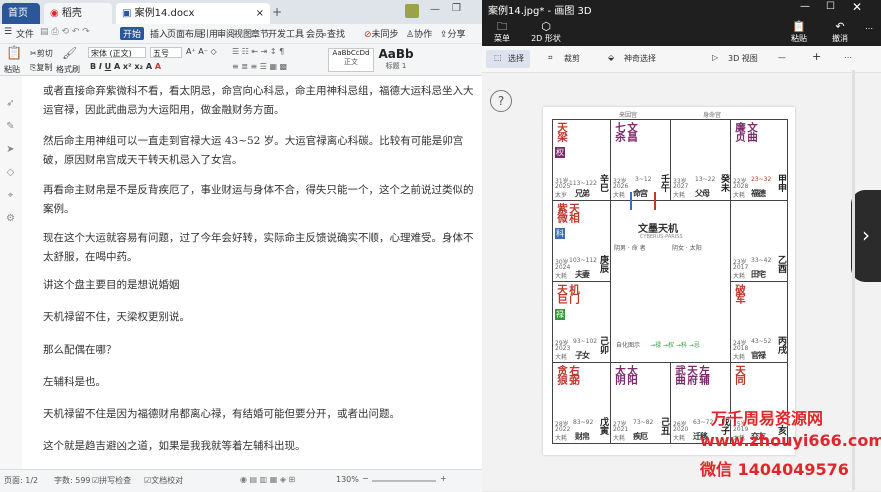  I want to click on spell-check-toggle: ☑拼写检查, so click(111, 480).